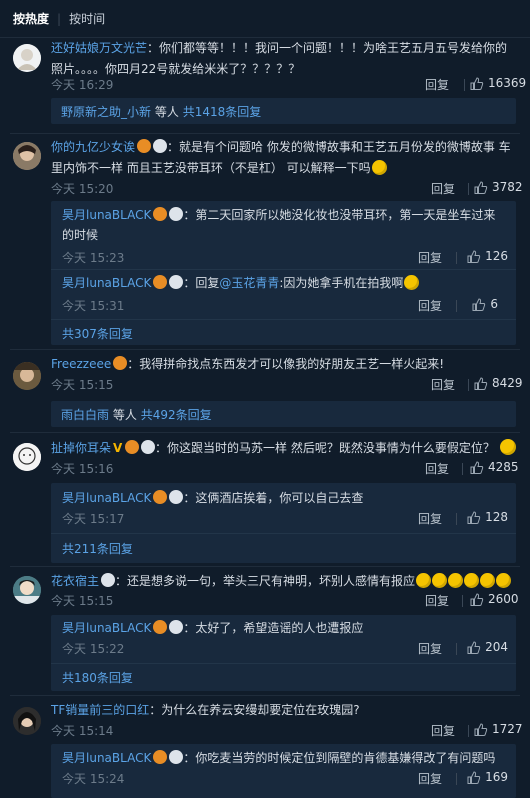 The width and height of the screenshot is (530, 798). What do you see at coordinates (498, 729) in the screenshot?
I see `like-button: 1727` at bounding box center [498, 729].